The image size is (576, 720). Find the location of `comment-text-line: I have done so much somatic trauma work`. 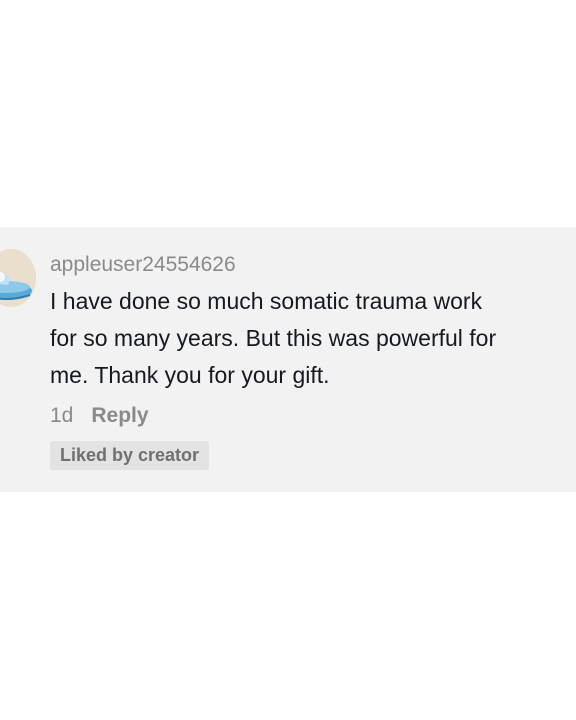

comment-text-line: I have done so much somatic trauma work is located at coordinates (266, 301).